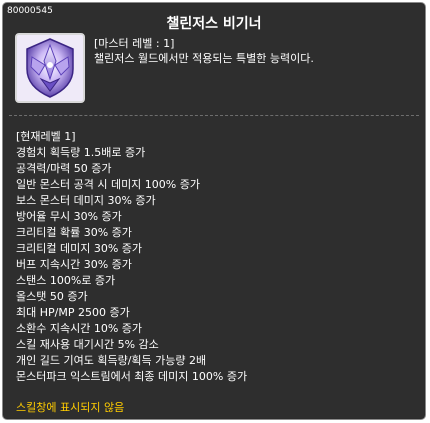 This screenshot has width=430, height=423. Describe the element at coordinates (79, 248) in the screenshot. I see `effect-line: 크리티컬 데미지 30% 증가` at that location.